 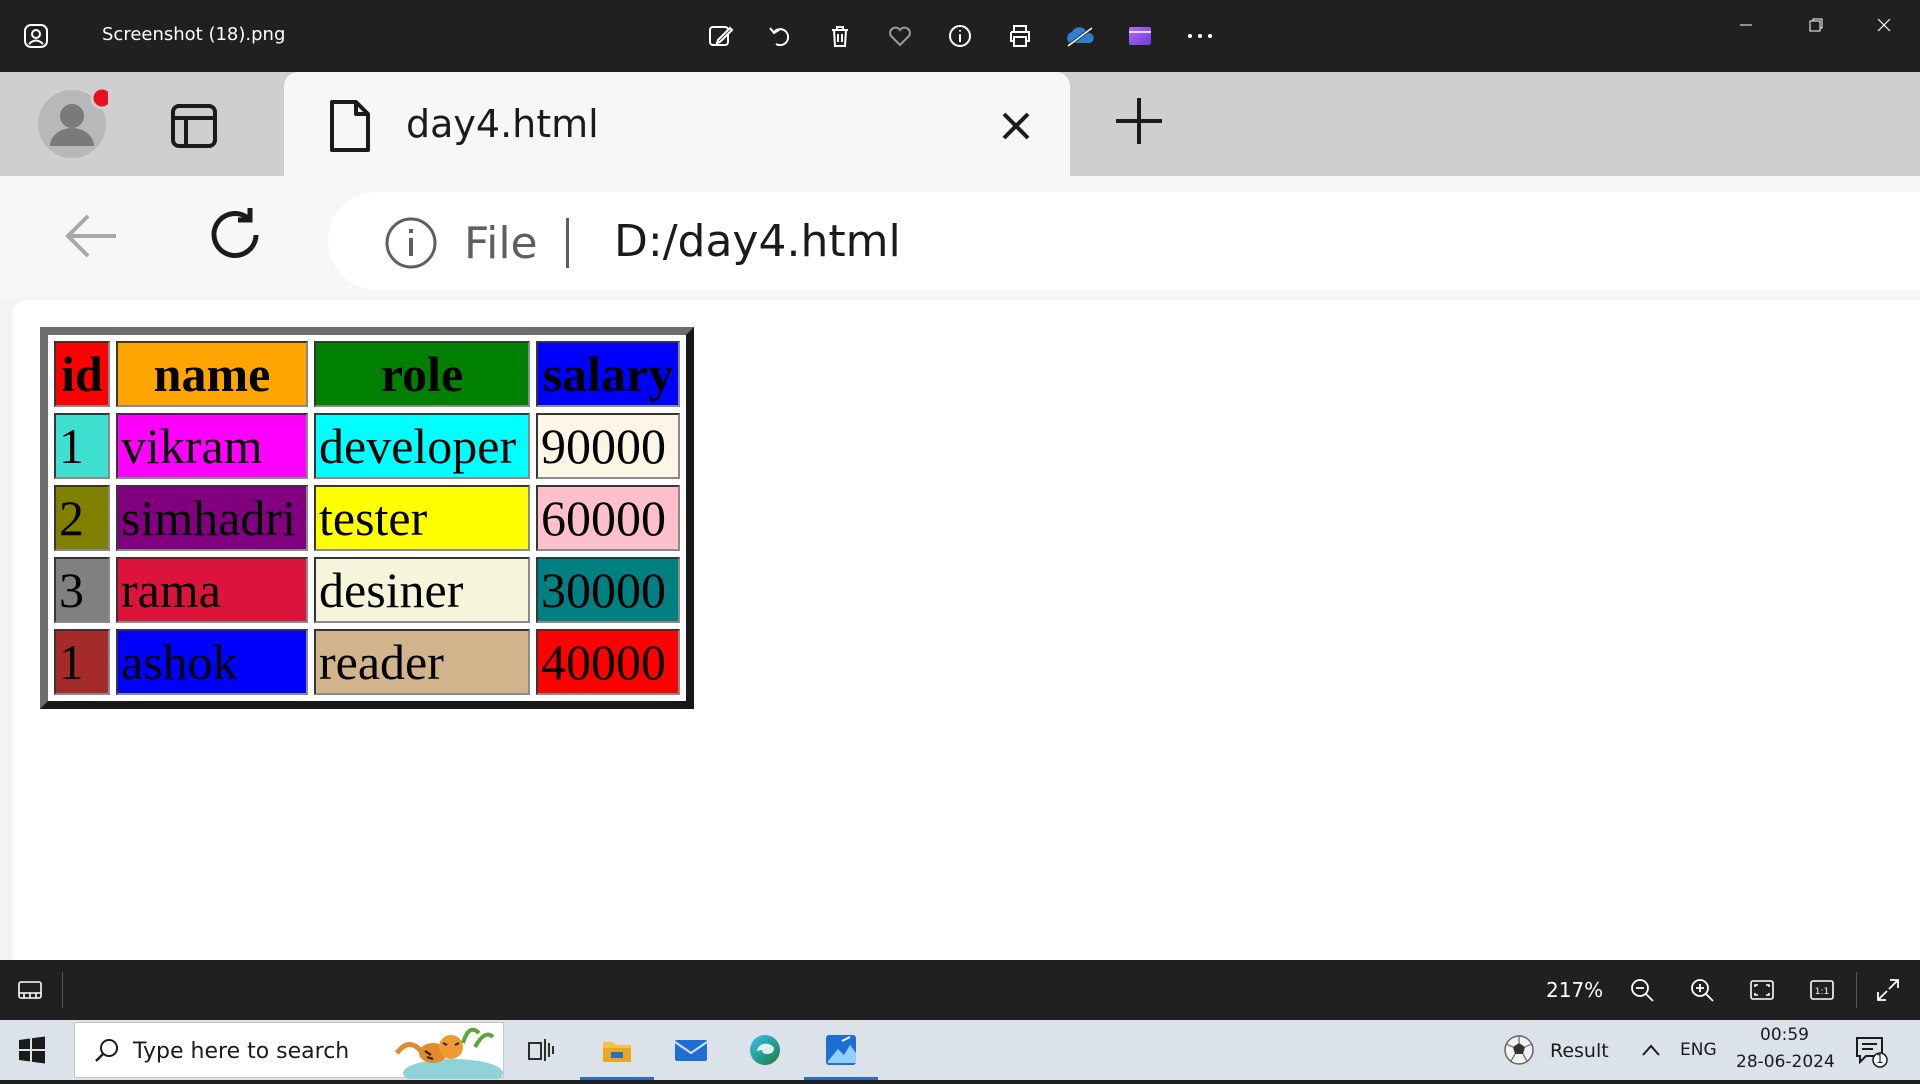 I want to click on table-cell-id: 2, so click(x=82, y=518).